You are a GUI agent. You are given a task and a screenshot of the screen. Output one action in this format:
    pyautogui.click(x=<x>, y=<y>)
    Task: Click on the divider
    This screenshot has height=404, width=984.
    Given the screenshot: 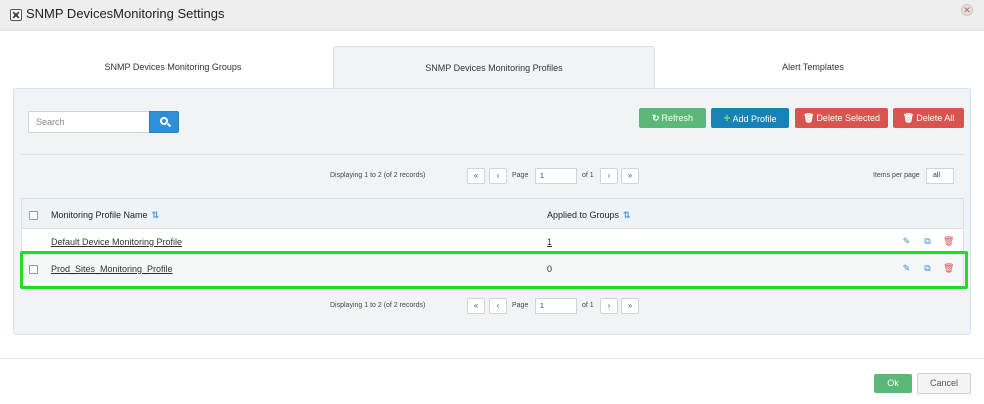 What is the action you would take?
    pyautogui.click(x=492, y=154)
    